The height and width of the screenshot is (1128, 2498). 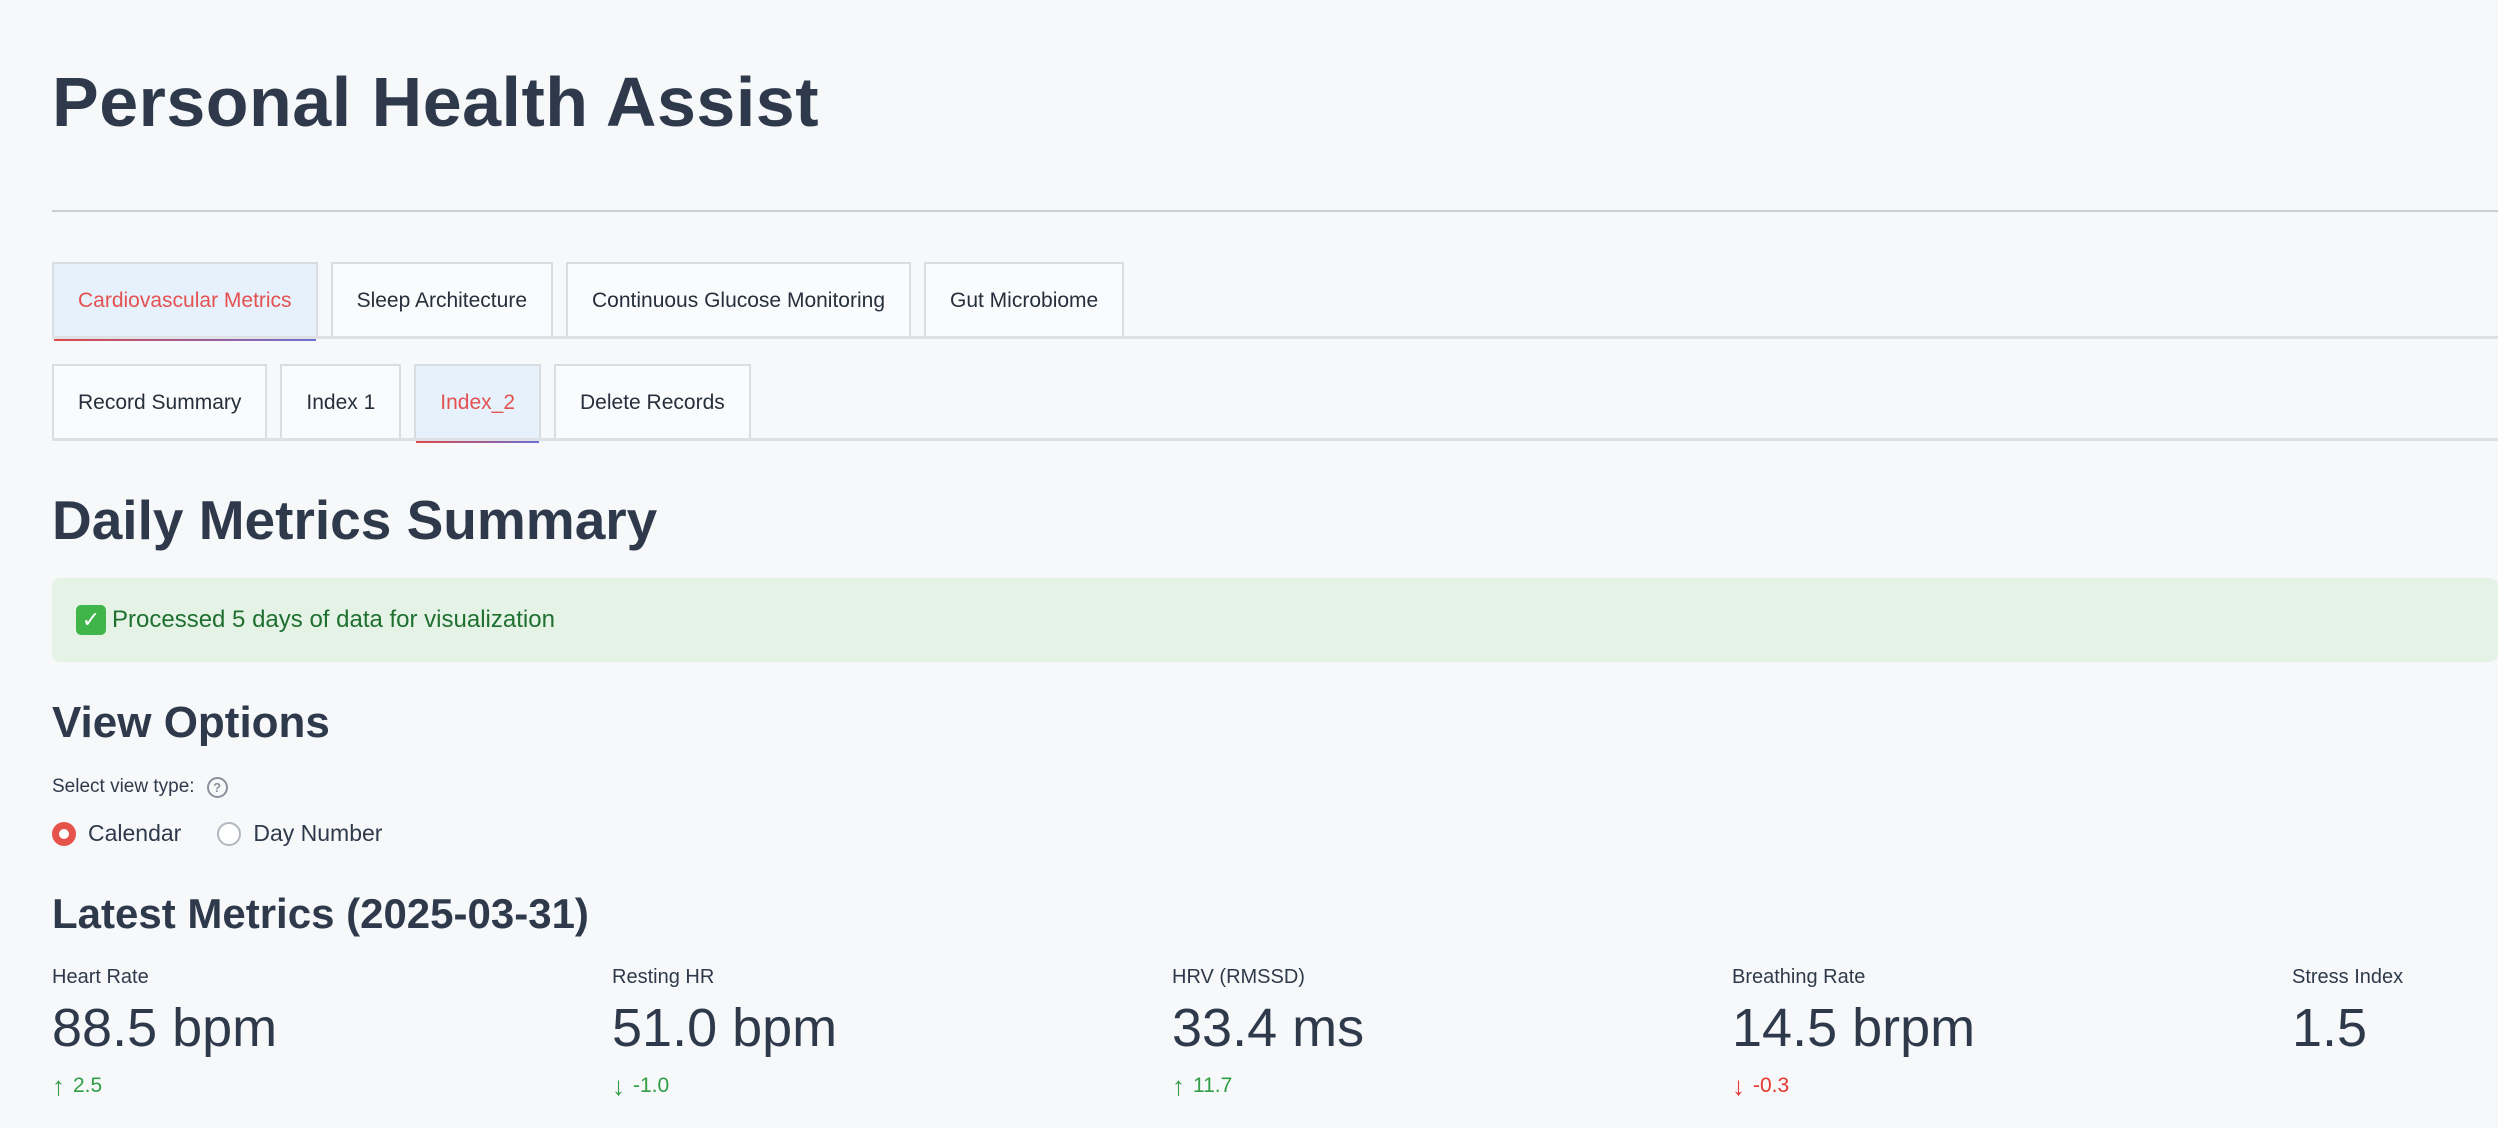 What do you see at coordinates (2330, 1028) in the screenshot?
I see `metric-value: 1.5` at bounding box center [2330, 1028].